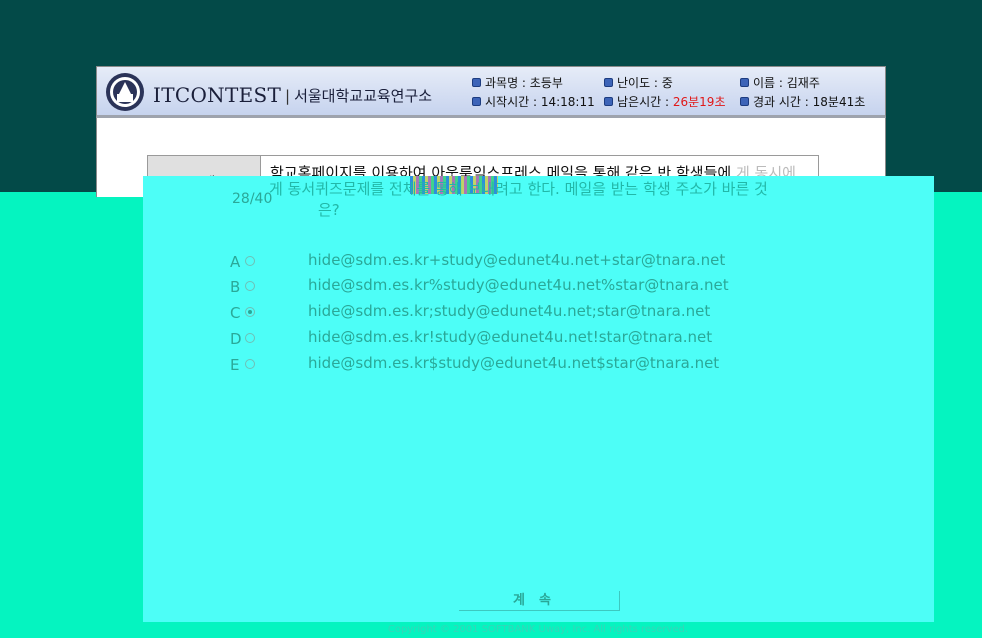 Image resolution: width=982 pixels, height=638 pixels. What do you see at coordinates (236, 339) in the screenshot?
I see `option-letter: D` at bounding box center [236, 339].